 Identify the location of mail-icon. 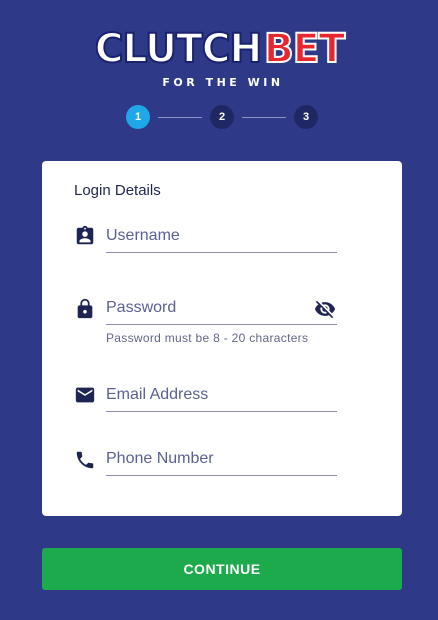
(85, 395).